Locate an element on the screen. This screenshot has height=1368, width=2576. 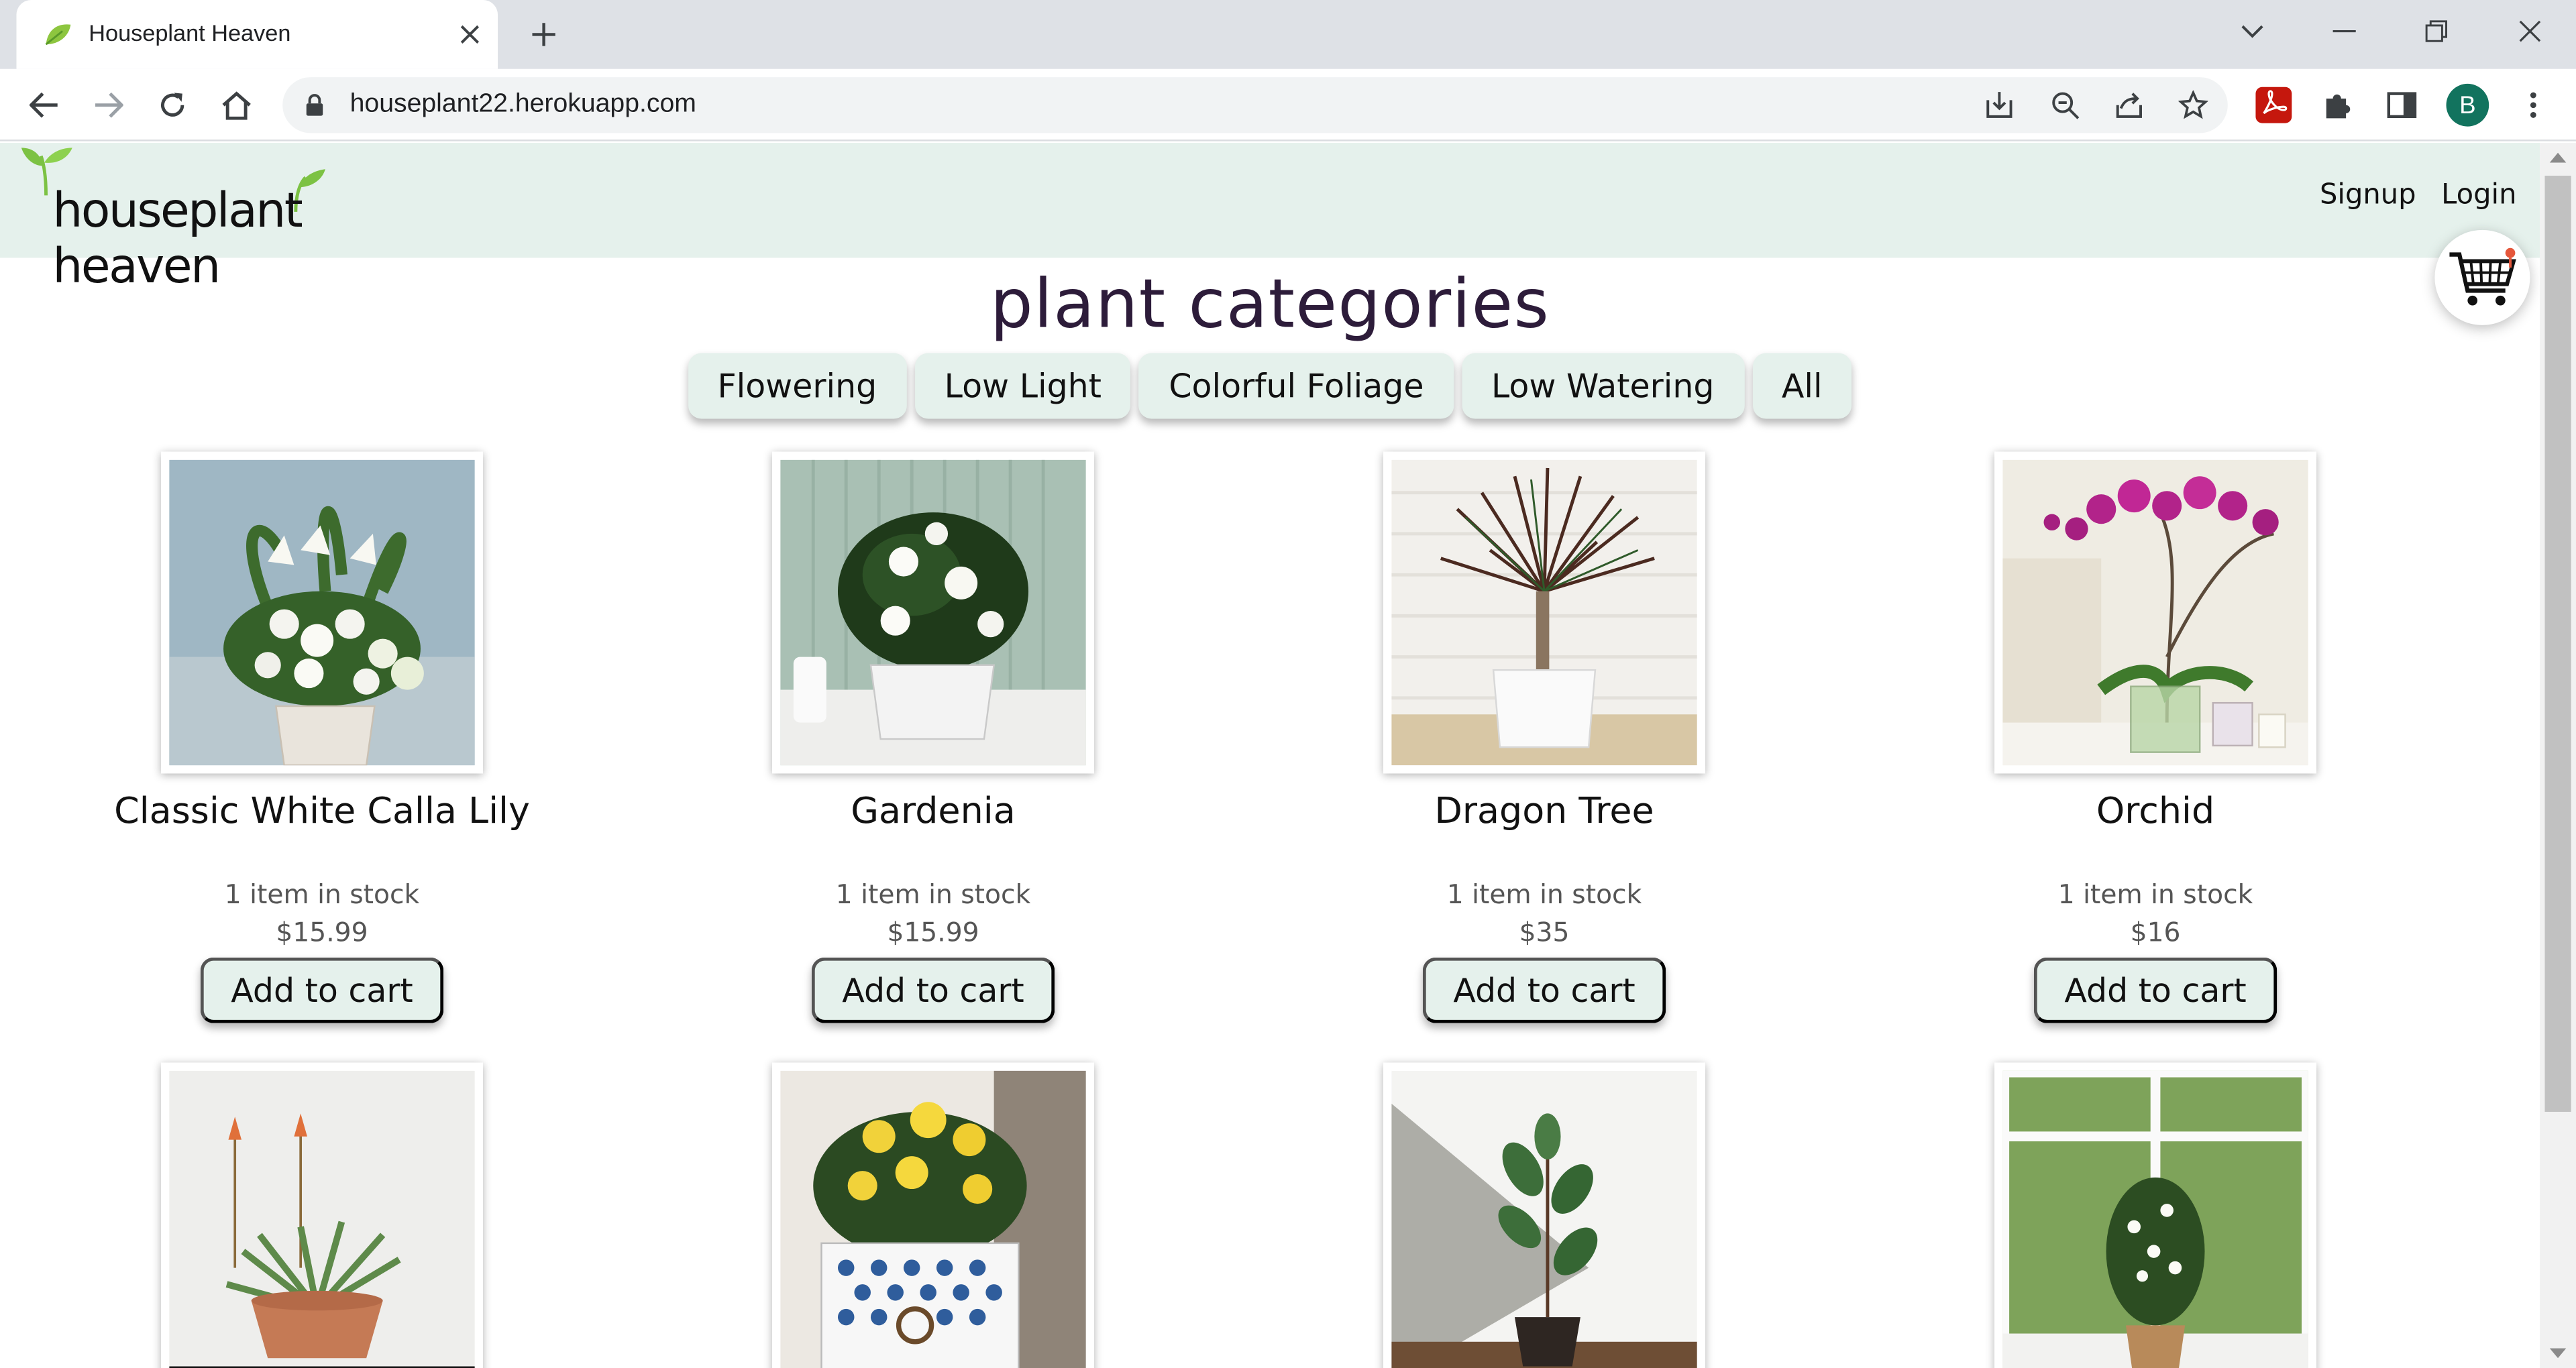
orchid-photo is located at coordinates (2155, 612).